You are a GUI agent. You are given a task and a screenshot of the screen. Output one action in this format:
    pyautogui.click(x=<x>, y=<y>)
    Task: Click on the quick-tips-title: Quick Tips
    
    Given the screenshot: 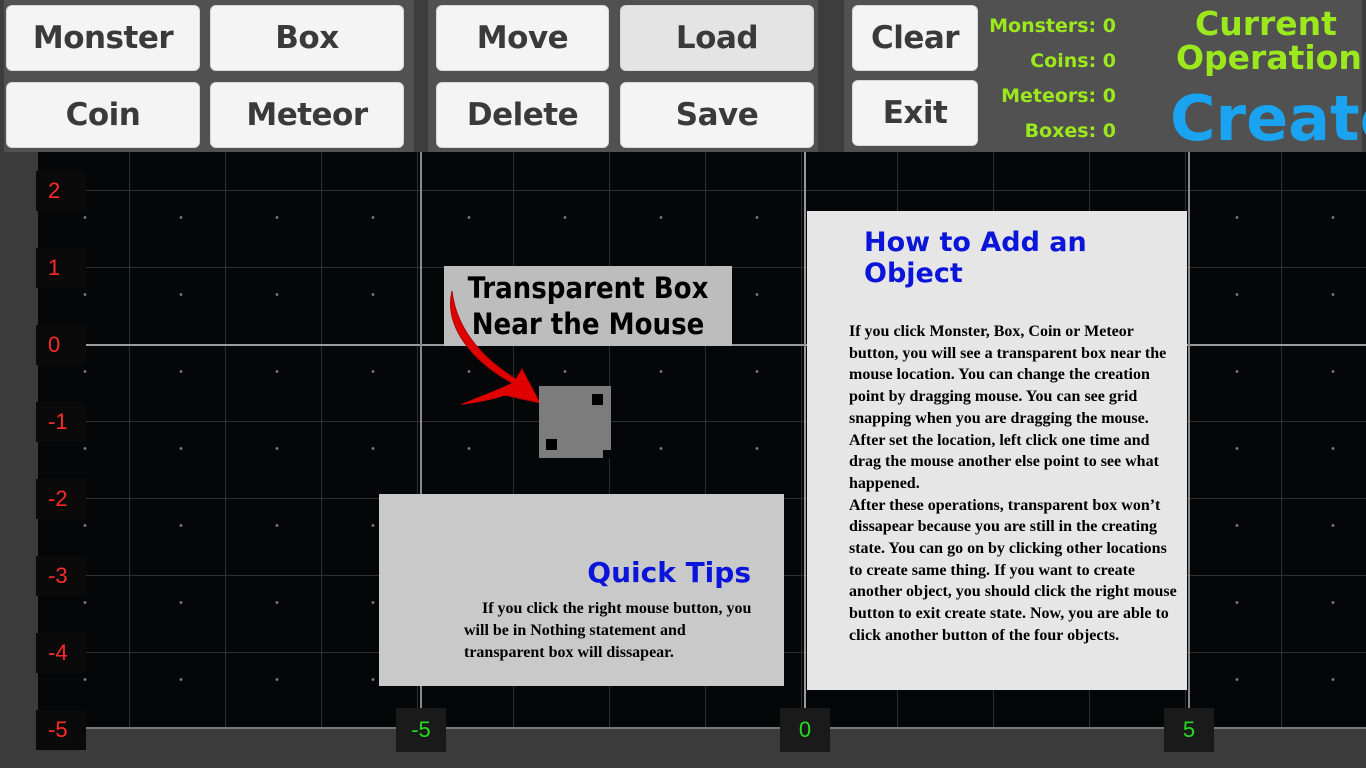 What is the action you would take?
    pyautogui.click(x=669, y=572)
    